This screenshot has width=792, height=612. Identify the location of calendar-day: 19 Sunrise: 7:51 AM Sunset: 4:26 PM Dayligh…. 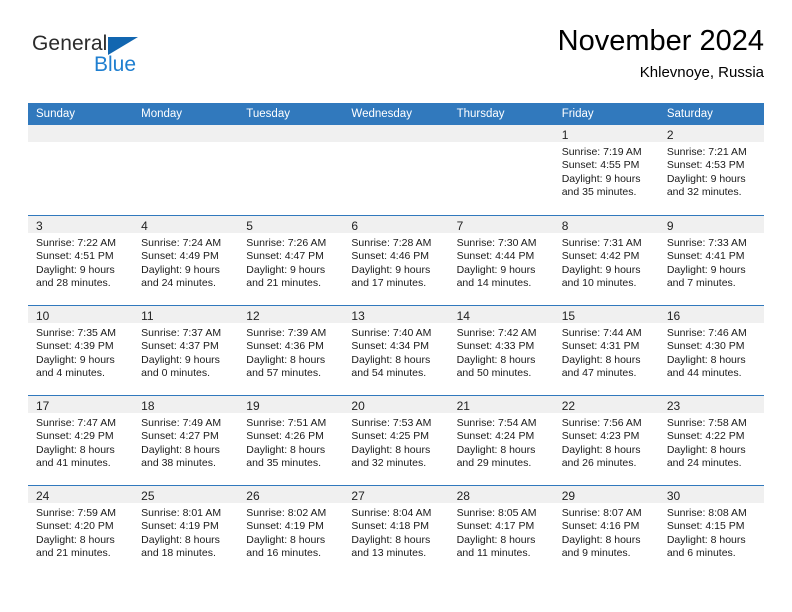
(291, 440).